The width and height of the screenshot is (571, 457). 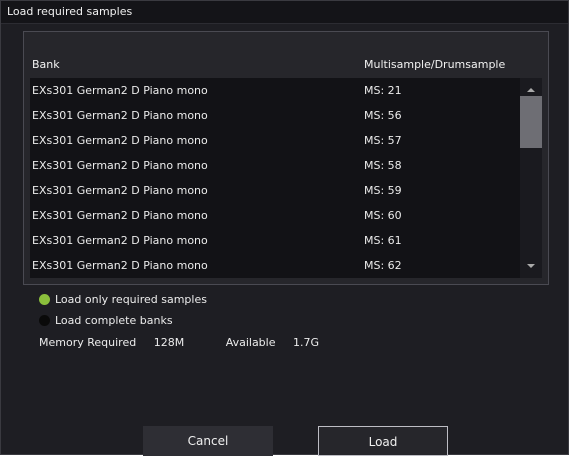 What do you see at coordinates (306, 342) in the screenshot?
I see `memory-available-value: 1.7G` at bounding box center [306, 342].